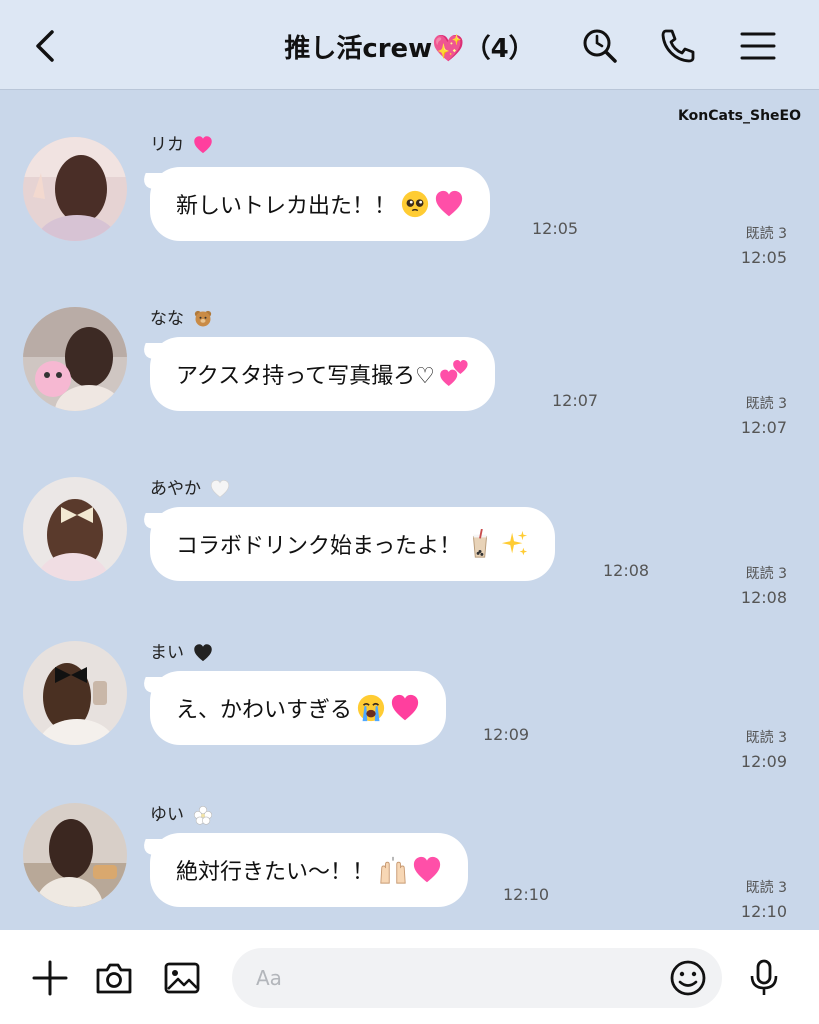 The width and height of the screenshot is (819, 1024). What do you see at coordinates (114, 978) in the screenshot?
I see `camera-icon` at bounding box center [114, 978].